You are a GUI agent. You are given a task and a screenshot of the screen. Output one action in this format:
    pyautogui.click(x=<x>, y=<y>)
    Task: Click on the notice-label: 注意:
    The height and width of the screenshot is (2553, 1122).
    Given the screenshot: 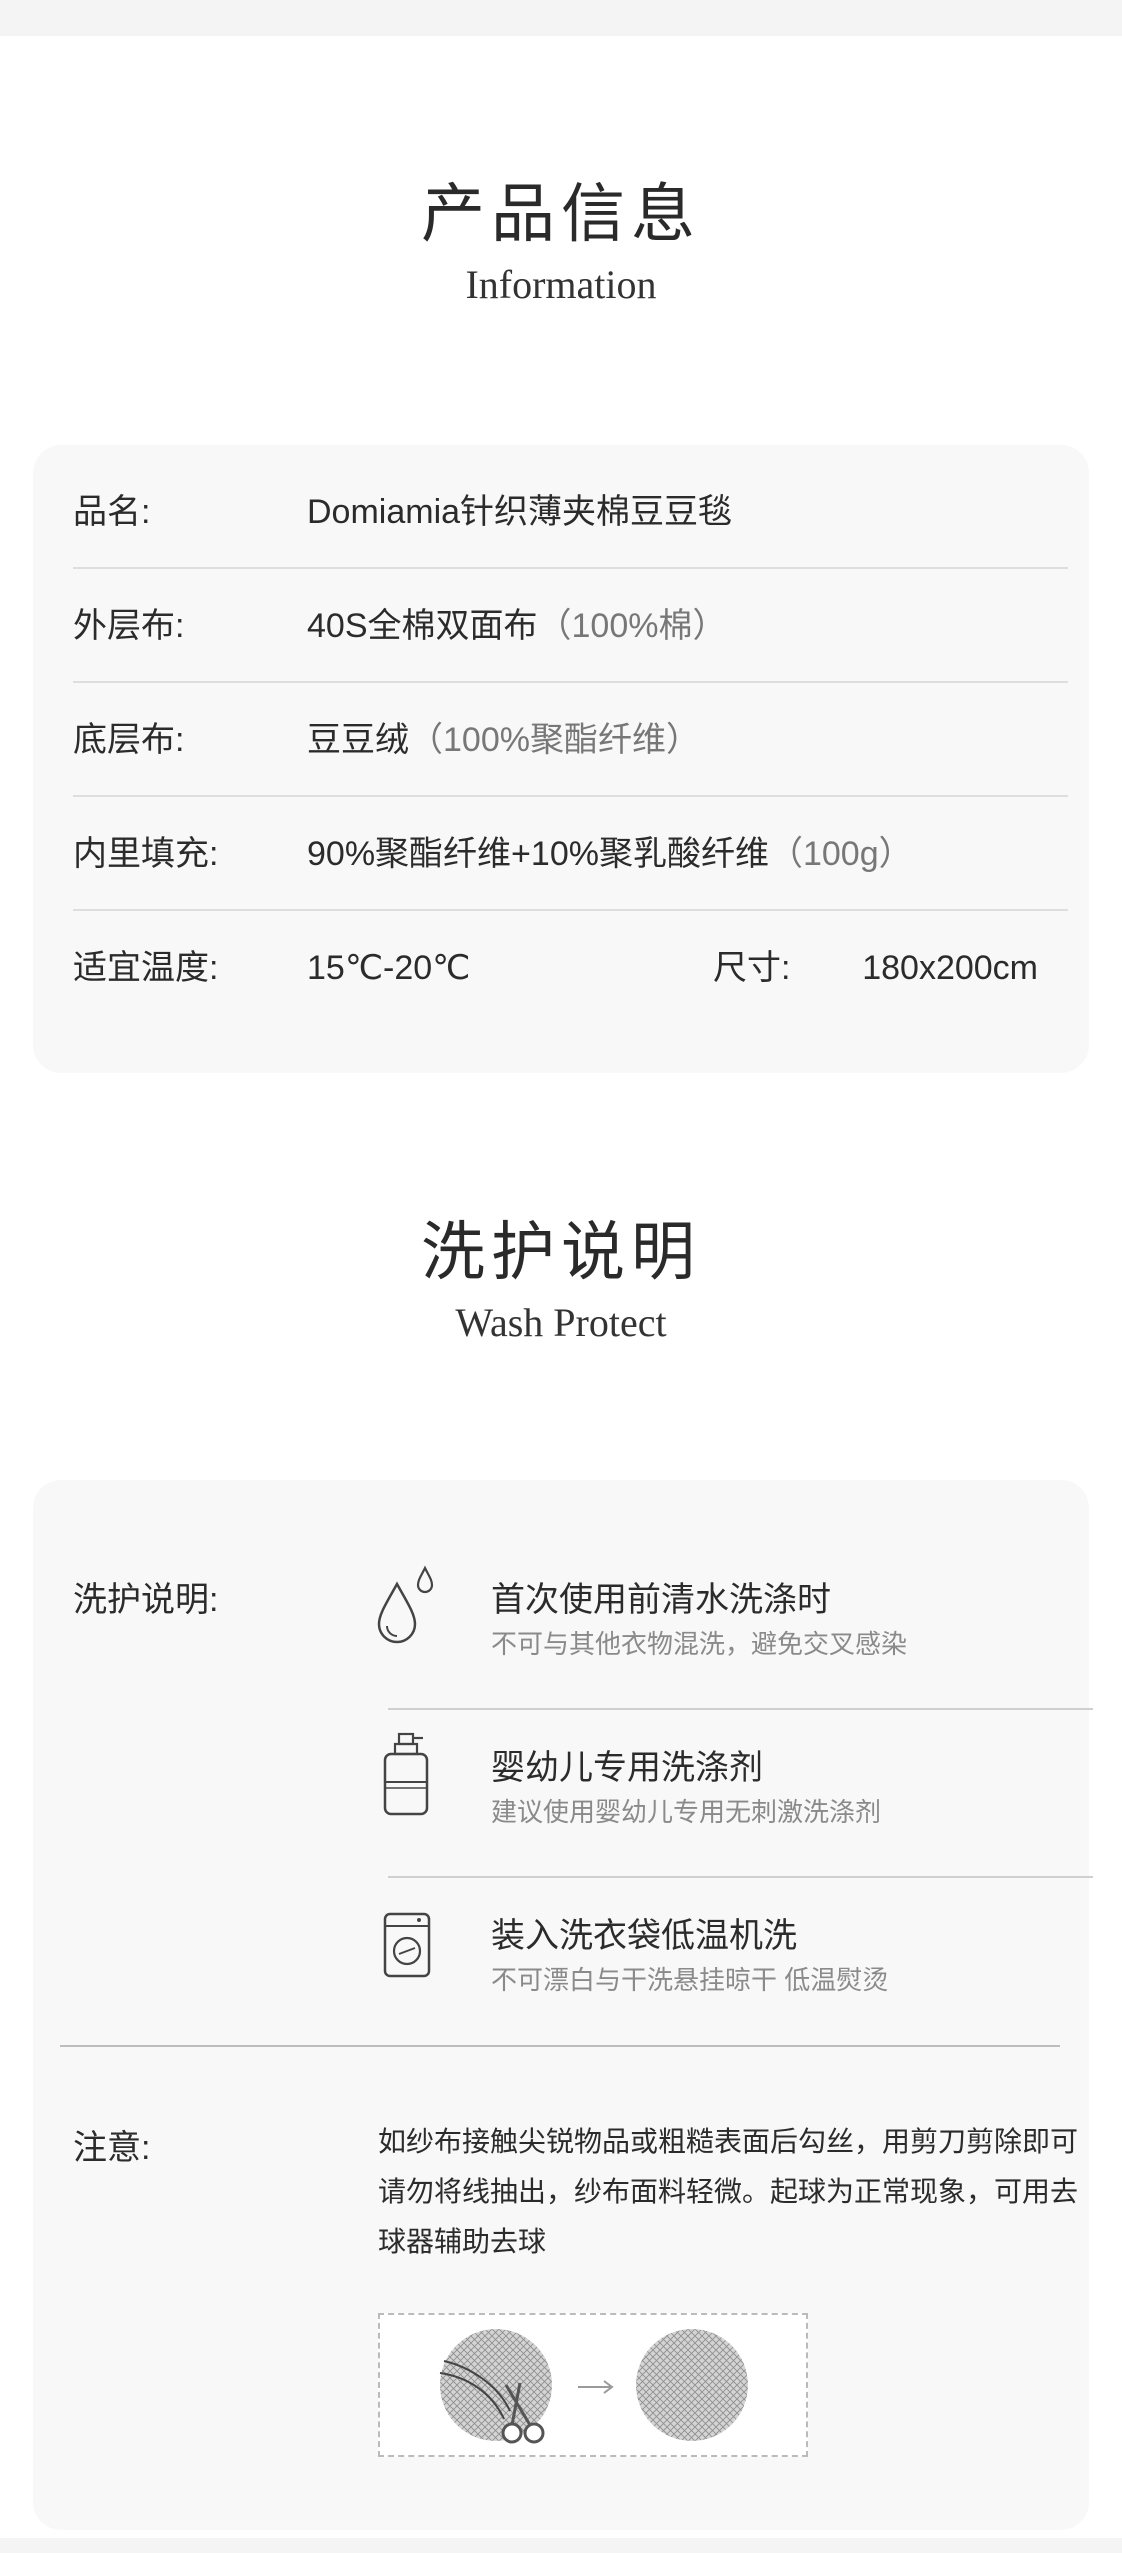 What is the action you would take?
    pyautogui.click(x=112, y=2148)
    